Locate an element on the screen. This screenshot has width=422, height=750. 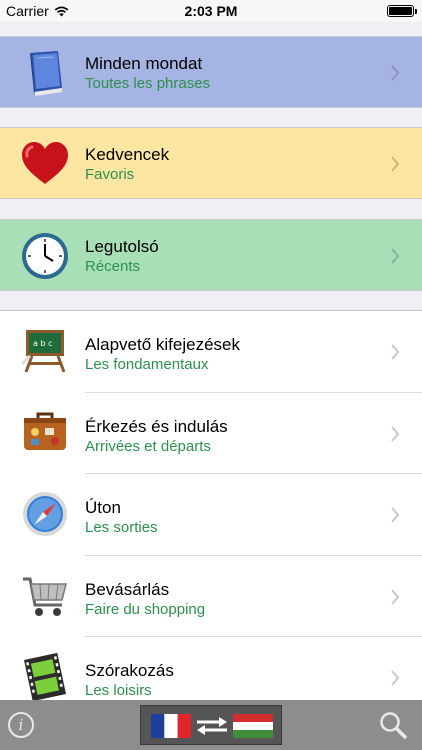
heart-icon is located at coordinates (45, 163).